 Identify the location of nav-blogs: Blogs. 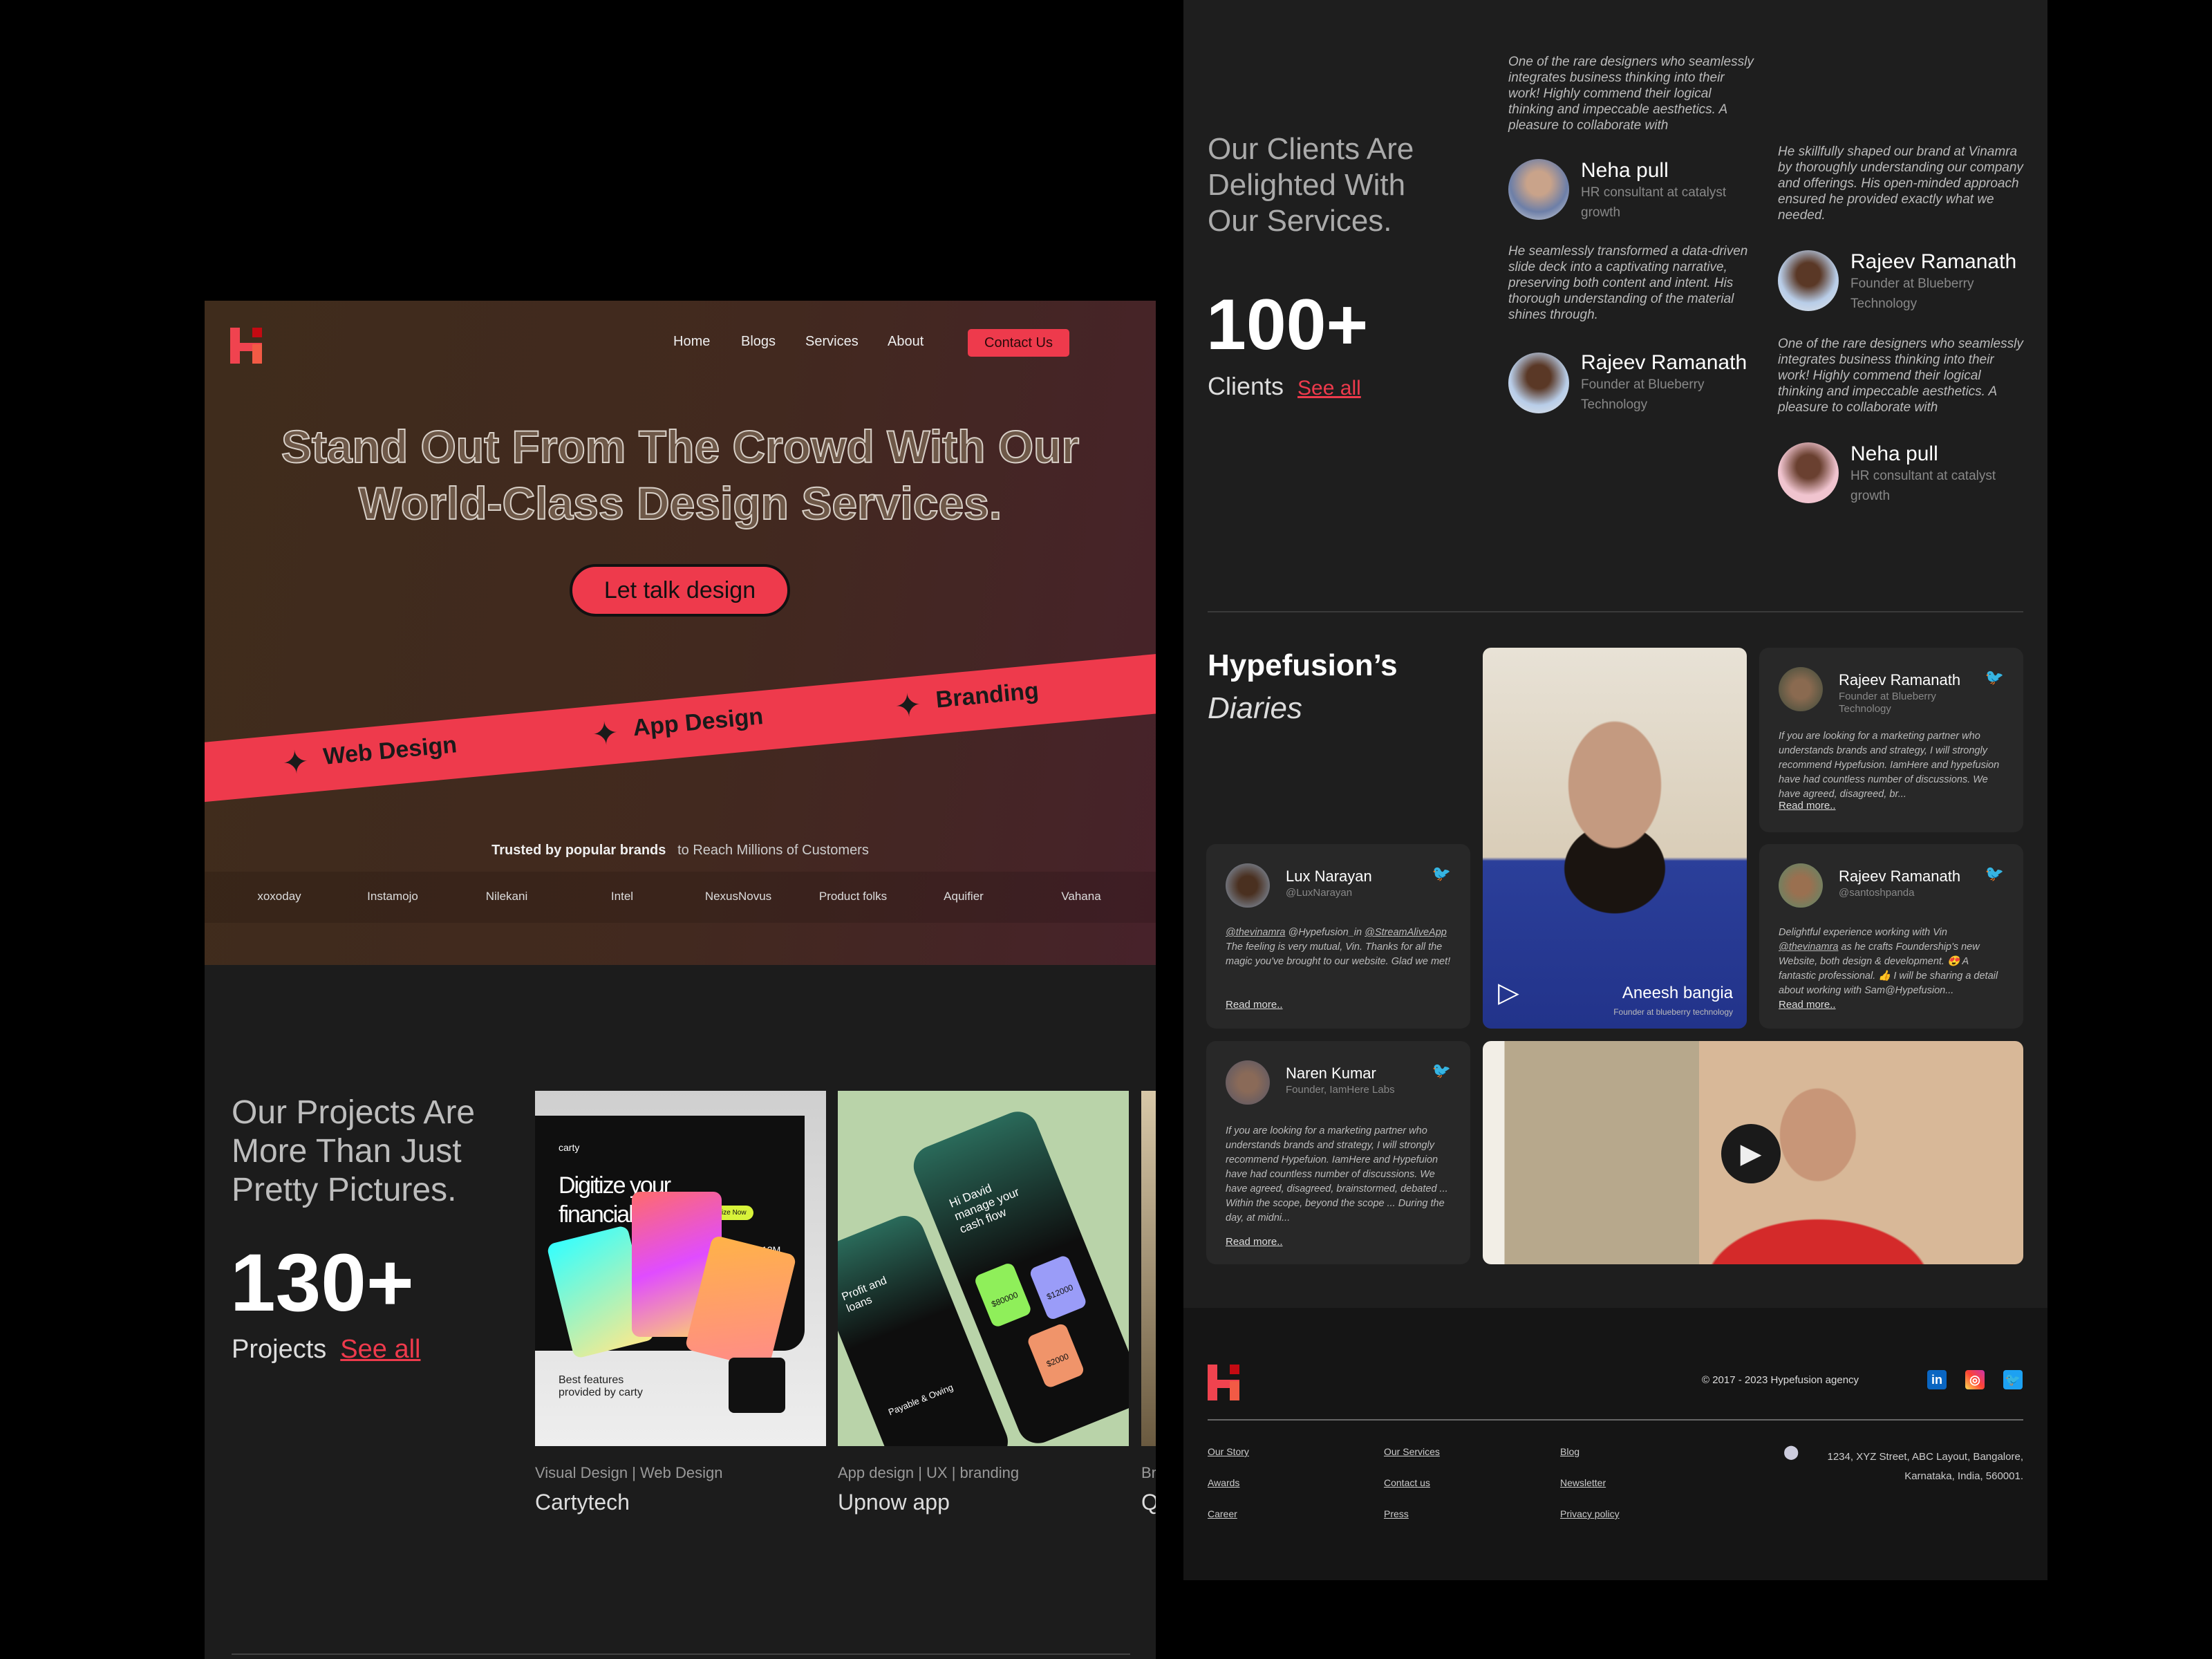
(758, 342).